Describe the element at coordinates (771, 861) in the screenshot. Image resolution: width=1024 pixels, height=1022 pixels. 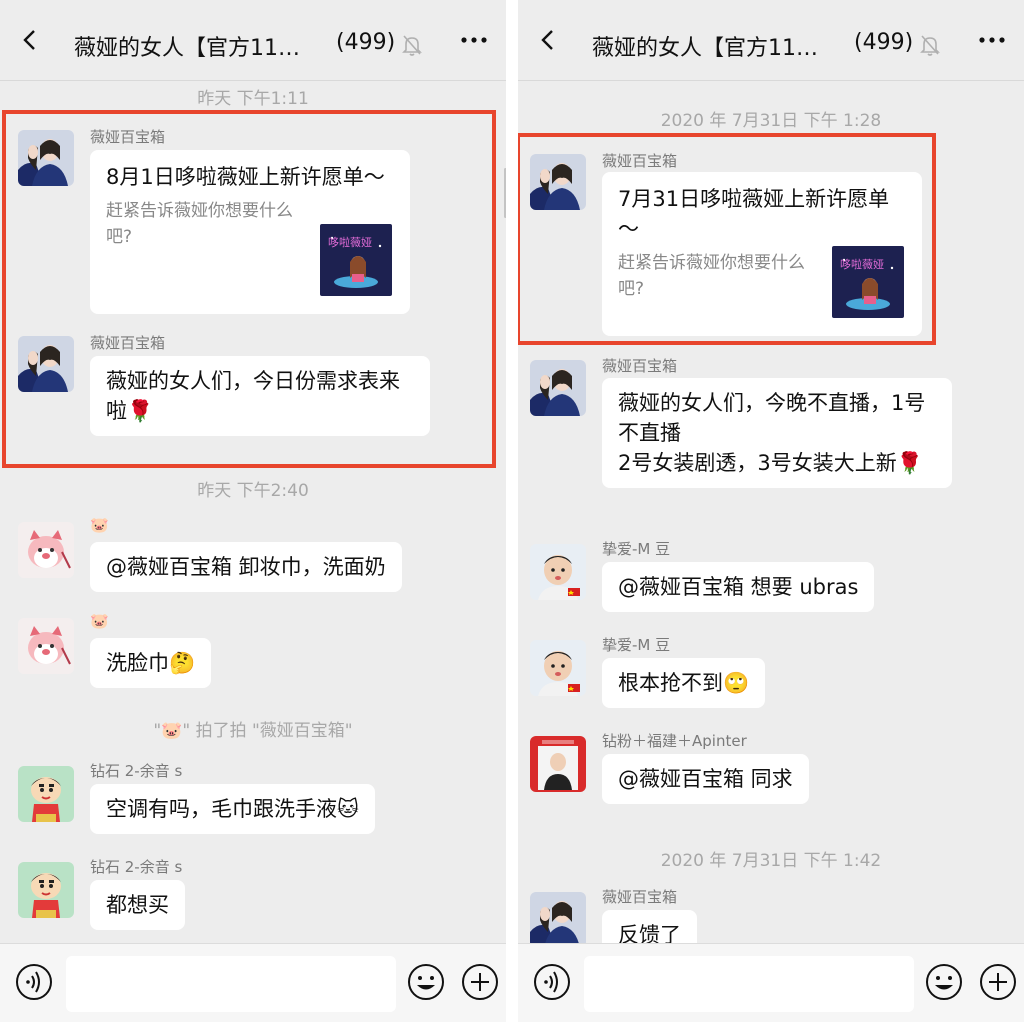
I see `timestamp: 2020 年 7月31日 下午 1:42` at that location.